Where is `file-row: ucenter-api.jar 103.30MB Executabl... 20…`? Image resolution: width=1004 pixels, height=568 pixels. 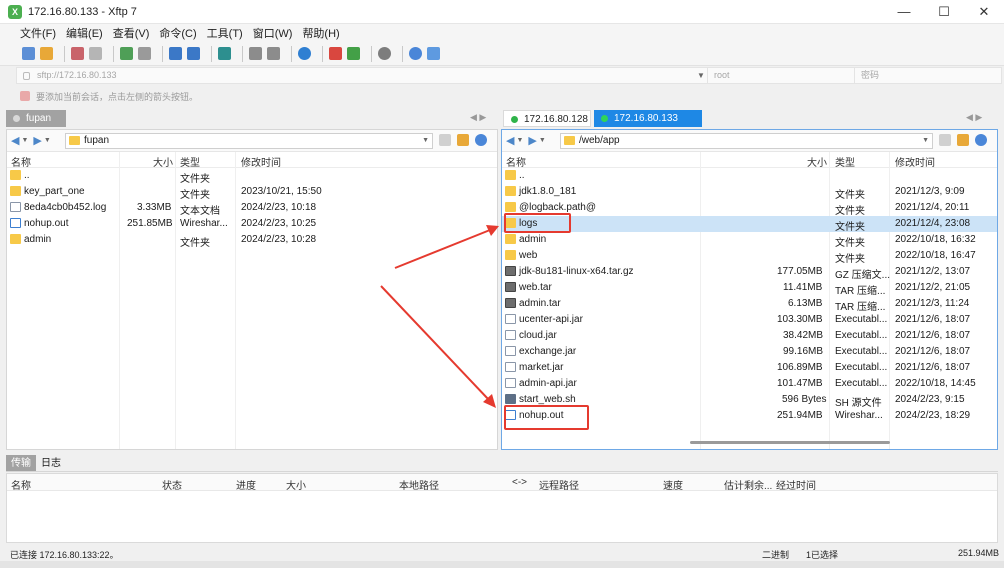 file-row: ucenter-api.jar 103.30MB Executabl... 20… is located at coordinates (749, 320).